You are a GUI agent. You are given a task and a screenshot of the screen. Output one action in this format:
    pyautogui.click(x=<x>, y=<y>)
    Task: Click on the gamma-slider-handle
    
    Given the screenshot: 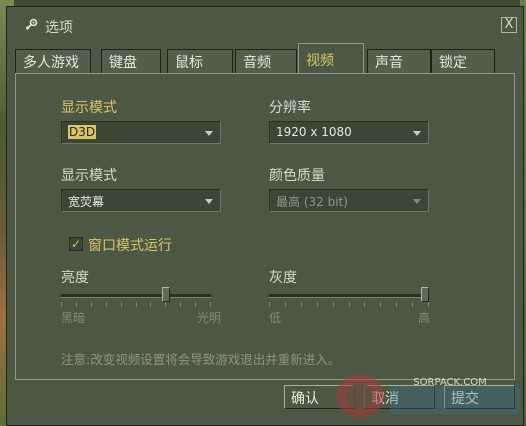 What is the action you would take?
    pyautogui.click(x=425, y=294)
    